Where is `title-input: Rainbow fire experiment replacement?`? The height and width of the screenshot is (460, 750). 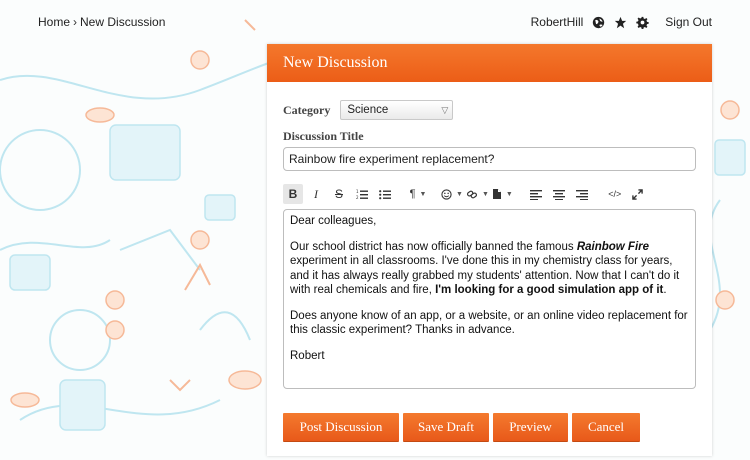 title-input: Rainbow fire experiment replacement? is located at coordinates (489, 159).